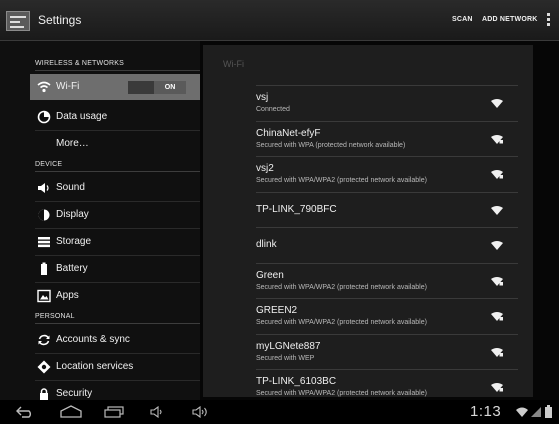 The image size is (559, 424). Describe the element at coordinates (387, 351) in the screenshot. I see `wifi-network-row: myLGNete887 Secured with WEP` at that location.